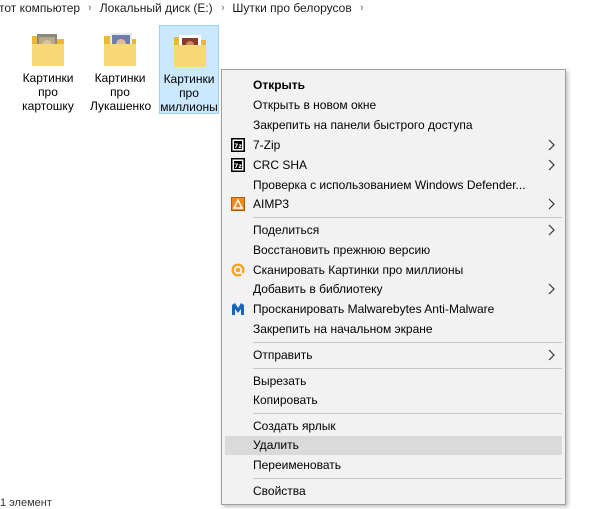  I want to click on menu-item-share: Поделиться, so click(393, 230).